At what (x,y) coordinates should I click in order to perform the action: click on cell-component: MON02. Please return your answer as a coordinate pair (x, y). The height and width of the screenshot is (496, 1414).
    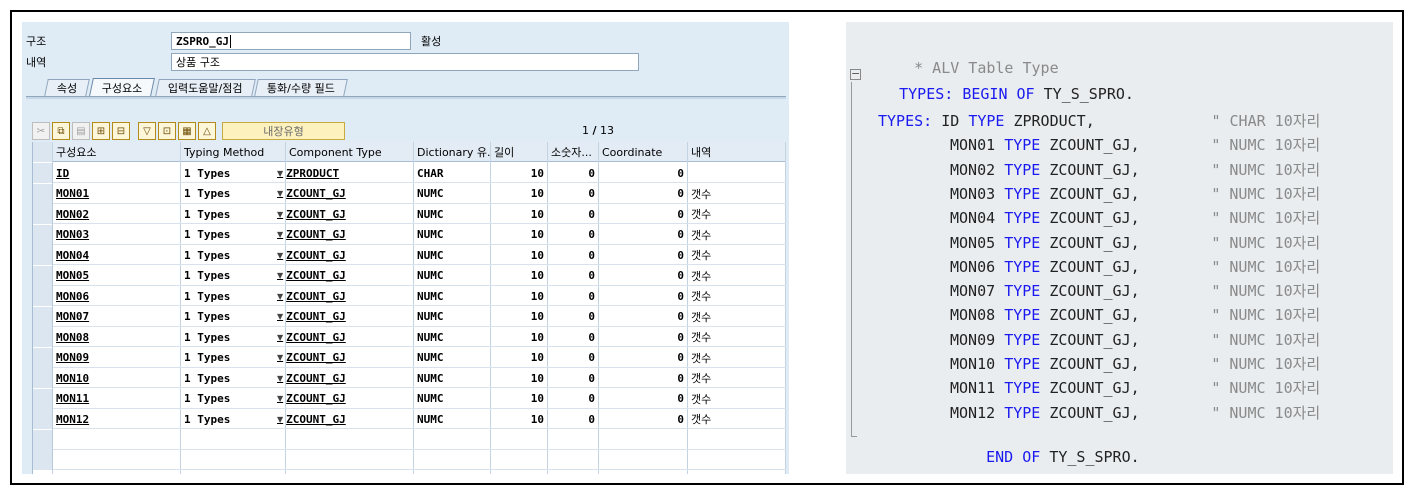
    Looking at the image, I should click on (117, 214).